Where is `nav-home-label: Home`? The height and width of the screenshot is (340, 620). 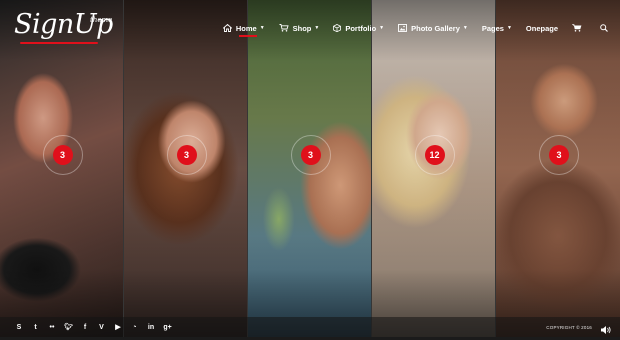 nav-home-label: Home is located at coordinates (246, 28).